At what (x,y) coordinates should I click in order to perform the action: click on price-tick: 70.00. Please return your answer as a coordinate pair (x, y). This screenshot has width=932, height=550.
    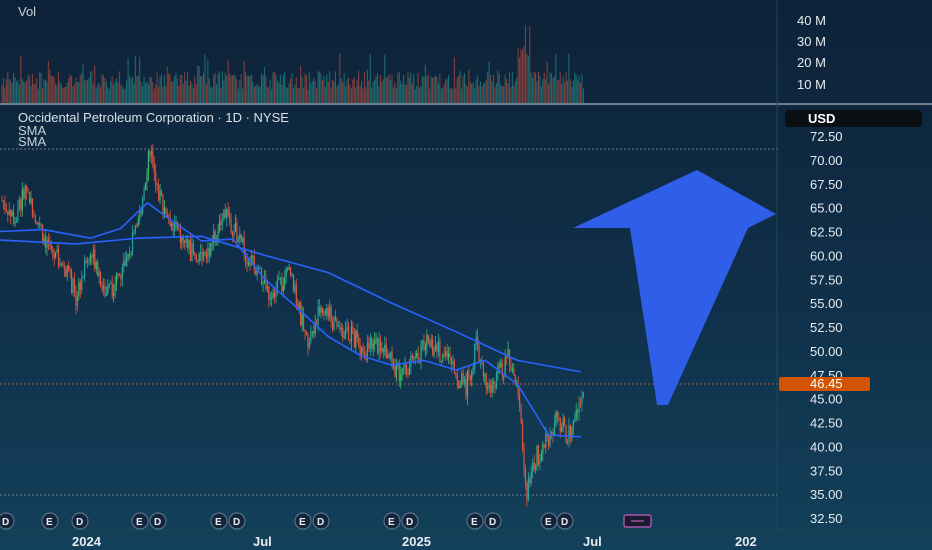
    Looking at the image, I should click on (826, 160).